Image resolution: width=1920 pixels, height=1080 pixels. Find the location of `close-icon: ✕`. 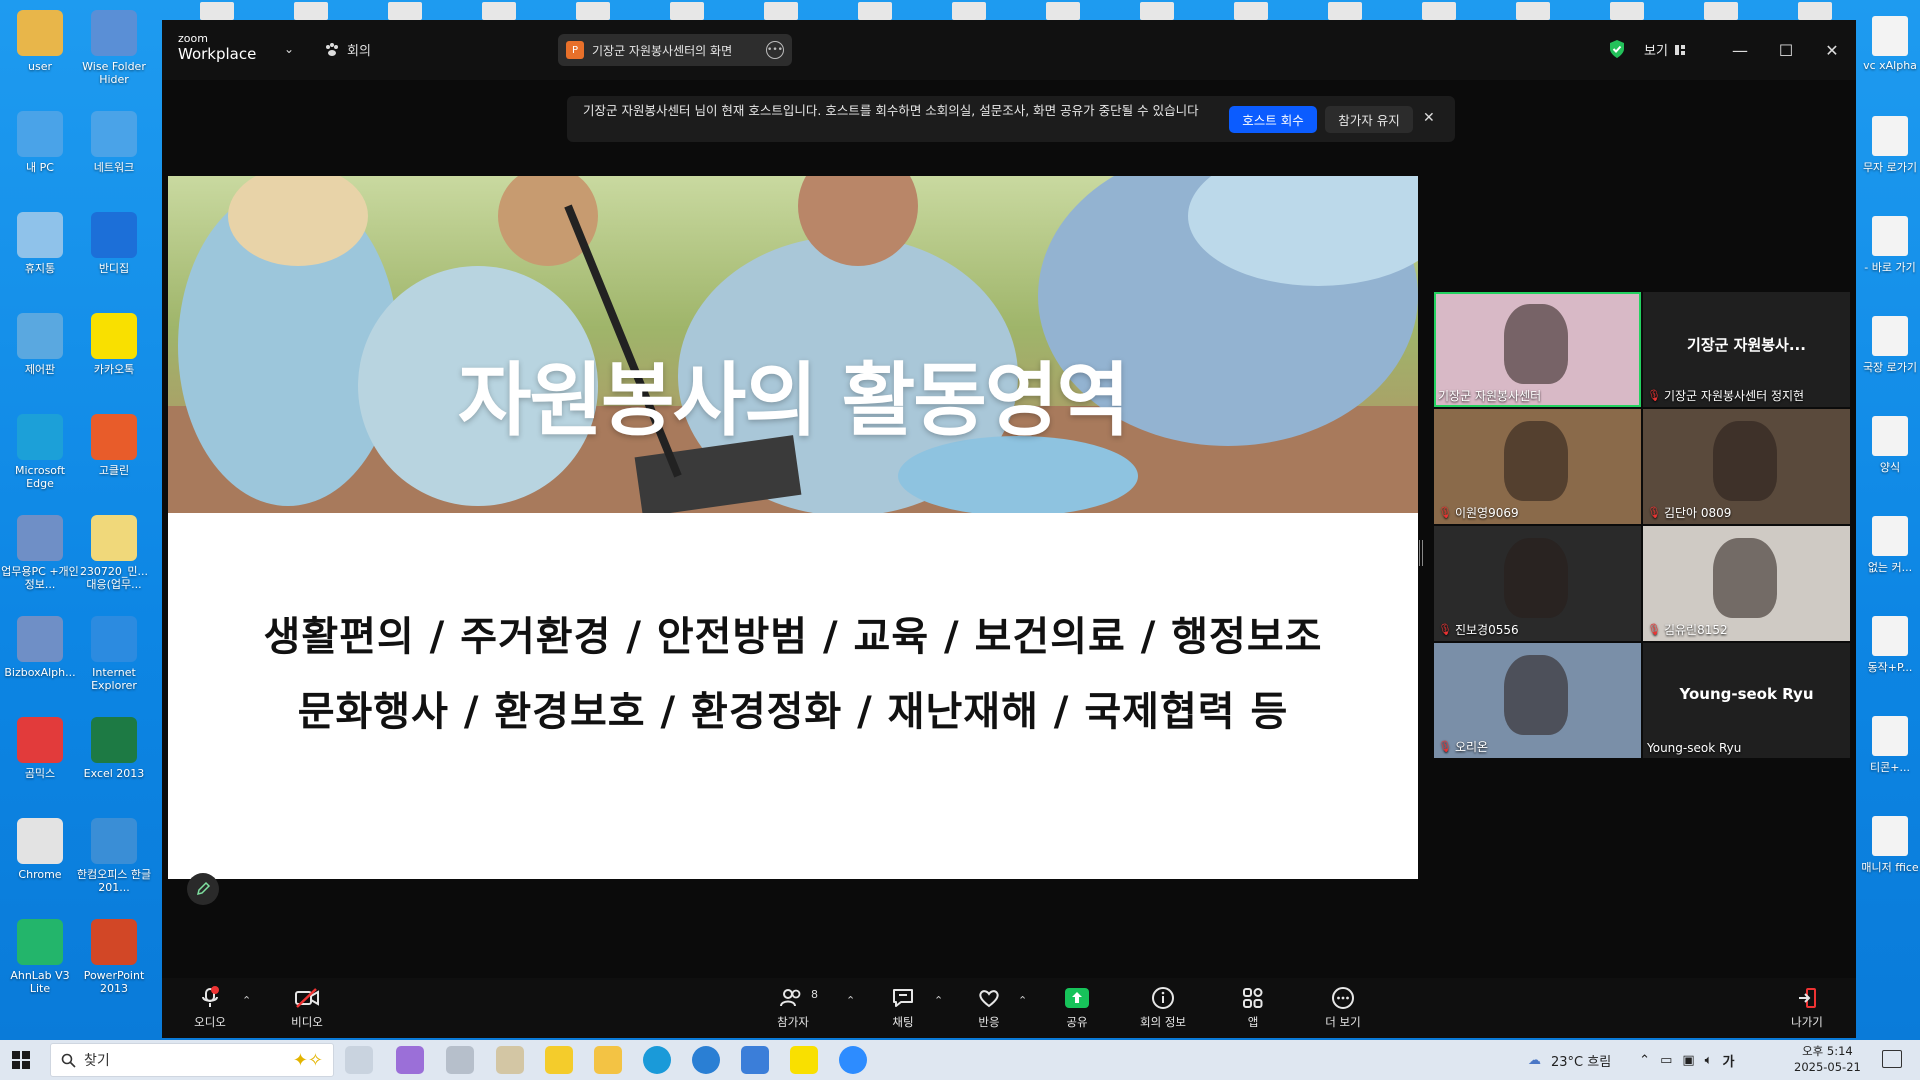

close-icon: ✕ is located at coordinates (1429, 118).